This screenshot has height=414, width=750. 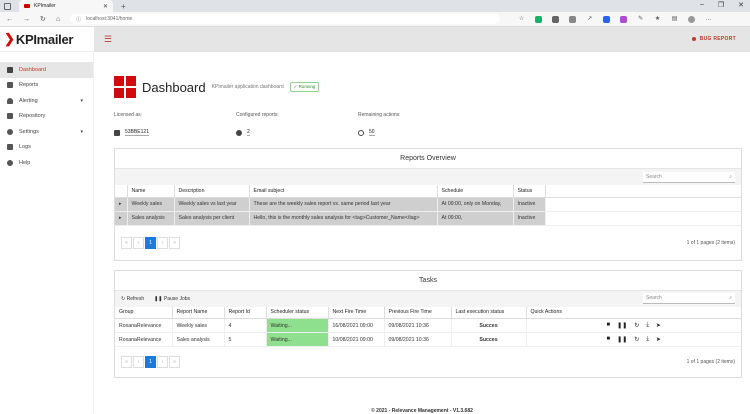 What do you see at coordinates (26, 19) in the screenshot?
I see `forward-icon: →` at bounding box center [26, 19].